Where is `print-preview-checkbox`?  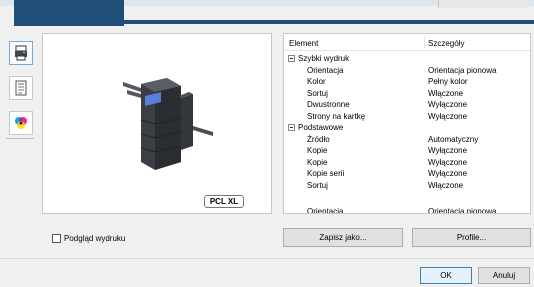
print-preview-checkbox is located at coordinates (56, 238).